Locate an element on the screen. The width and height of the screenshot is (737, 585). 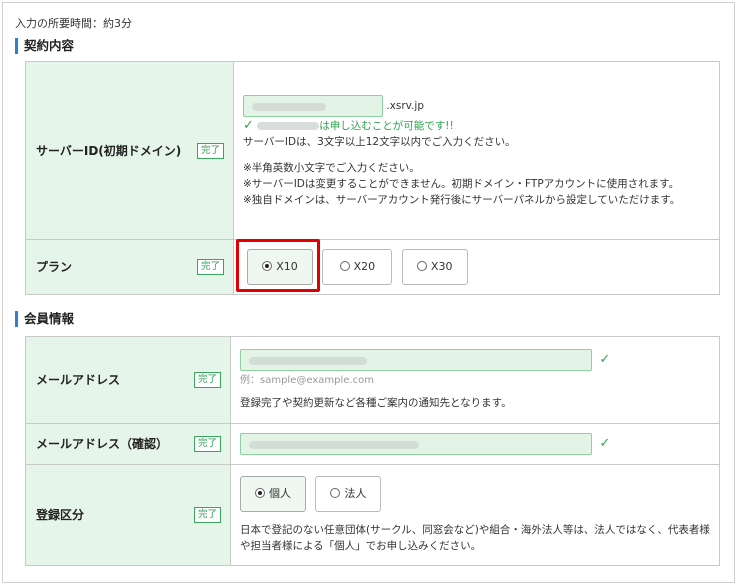
row-plan: プラン 完了 X10 X20 X30 is located at coordinates (372, 267).